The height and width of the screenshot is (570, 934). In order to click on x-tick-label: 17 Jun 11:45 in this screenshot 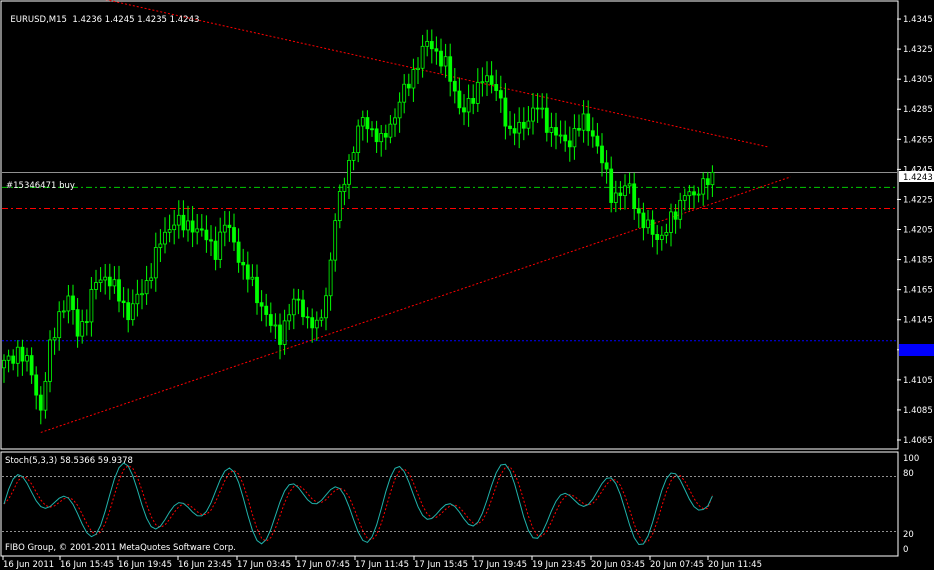, I will do `click(382, 565)`.